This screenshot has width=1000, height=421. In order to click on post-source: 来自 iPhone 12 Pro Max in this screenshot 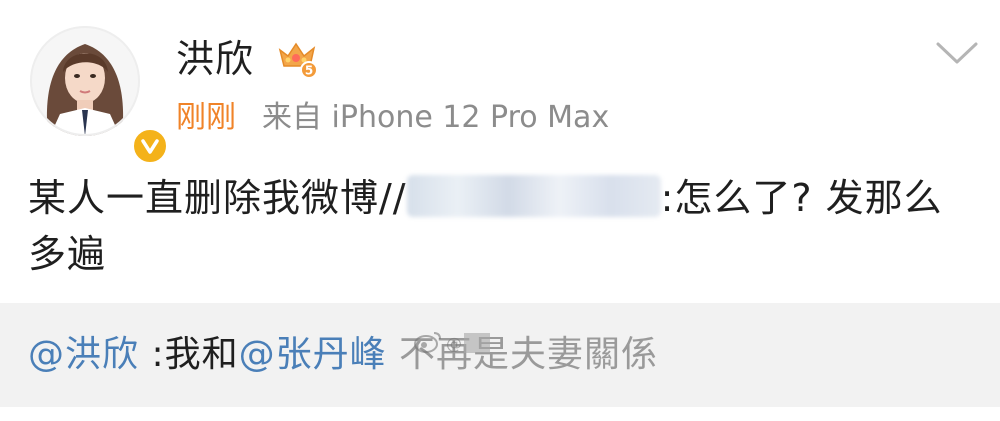, I will do `click(435, 117)`.